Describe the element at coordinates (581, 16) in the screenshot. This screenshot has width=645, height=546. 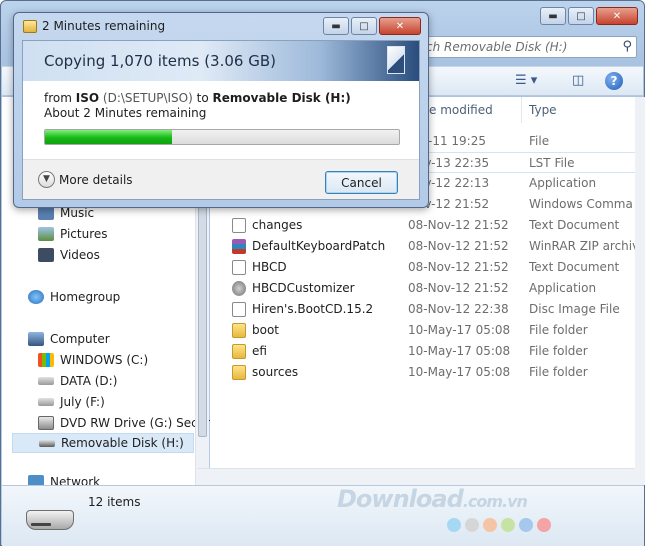
I see `maximize-button: □` at that location.